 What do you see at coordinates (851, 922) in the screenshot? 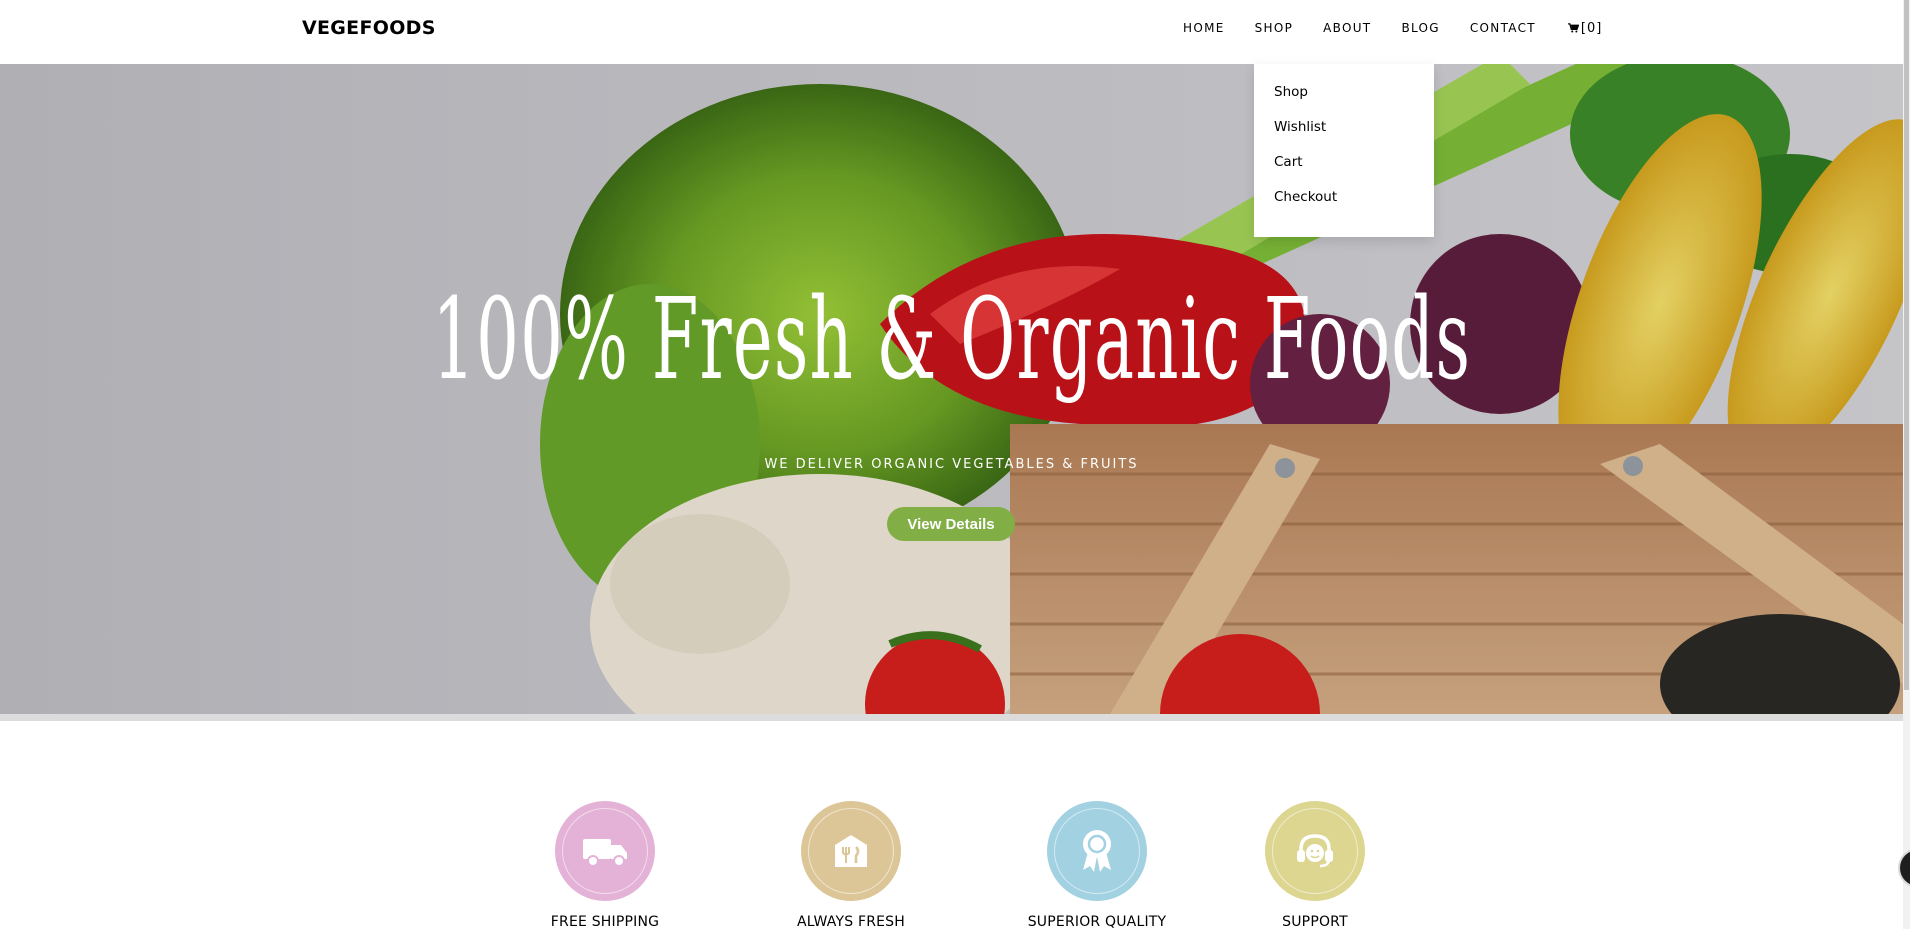
I see `service-title: ALWAYS FRESH` at bounding box center [851, 922].